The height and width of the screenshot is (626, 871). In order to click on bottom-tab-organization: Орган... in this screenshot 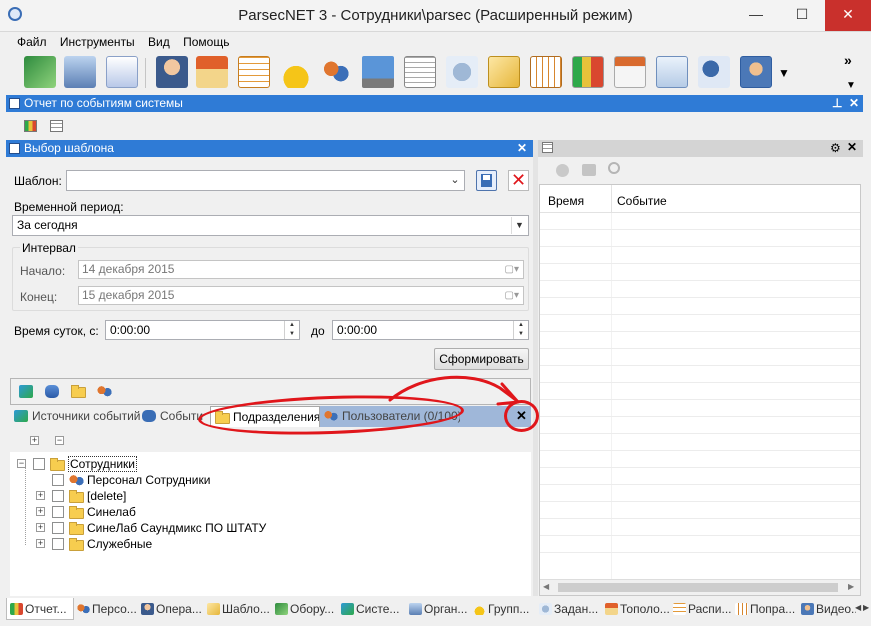, I will do `click(438, 609)`.